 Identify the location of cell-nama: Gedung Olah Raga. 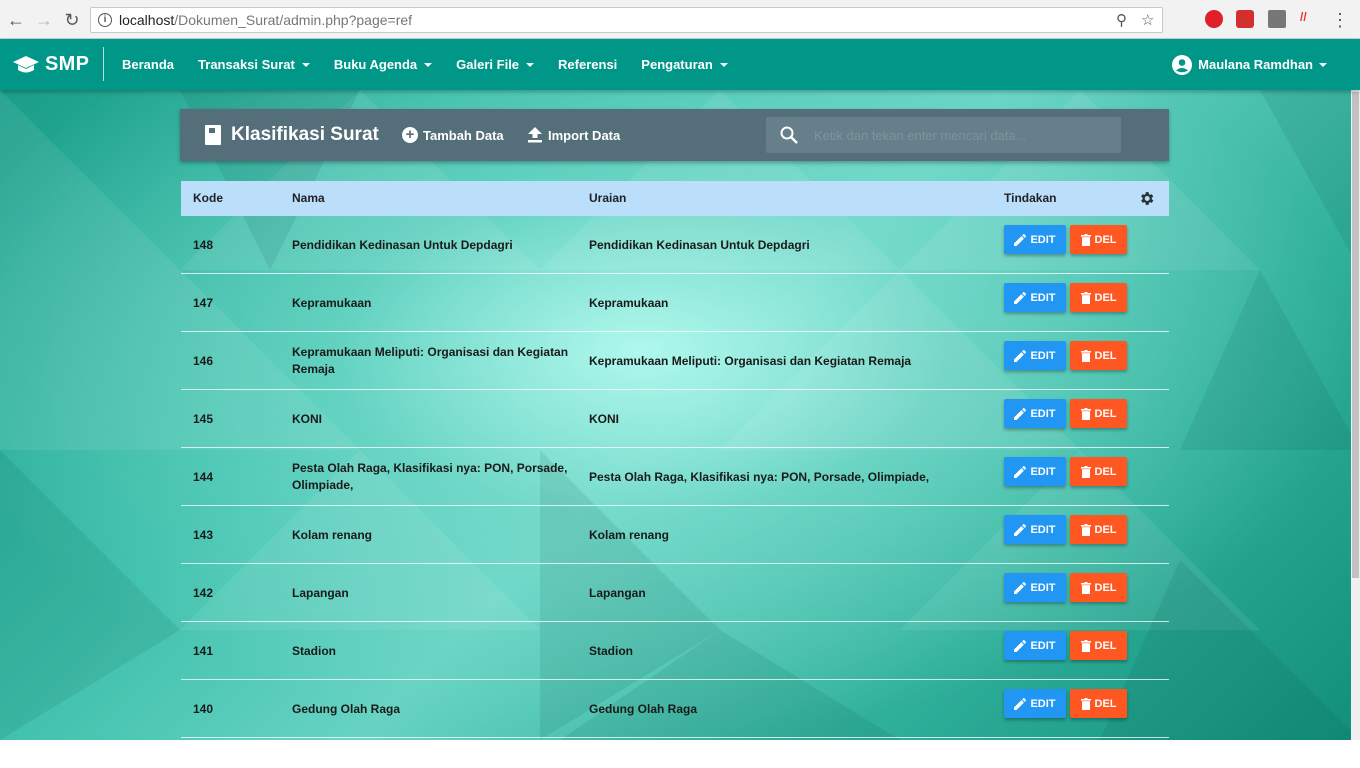
(346, 708).